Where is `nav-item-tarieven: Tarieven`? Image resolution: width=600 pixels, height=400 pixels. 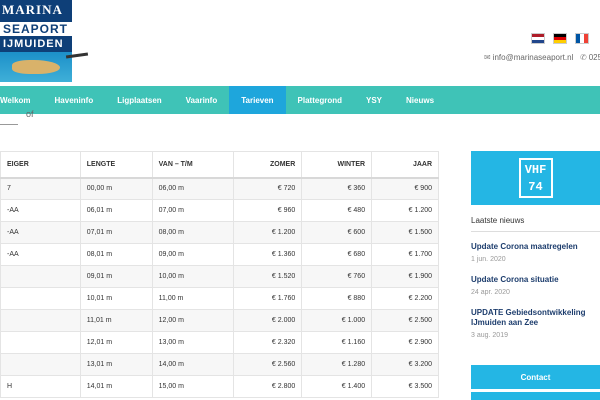 nav-item-tarieven: Tarieven is located at coordinates (257, 100).